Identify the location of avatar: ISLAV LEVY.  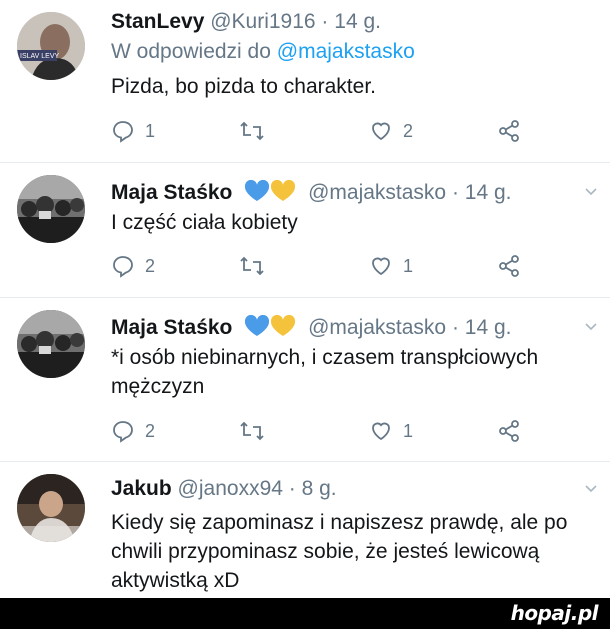
(51, 46).